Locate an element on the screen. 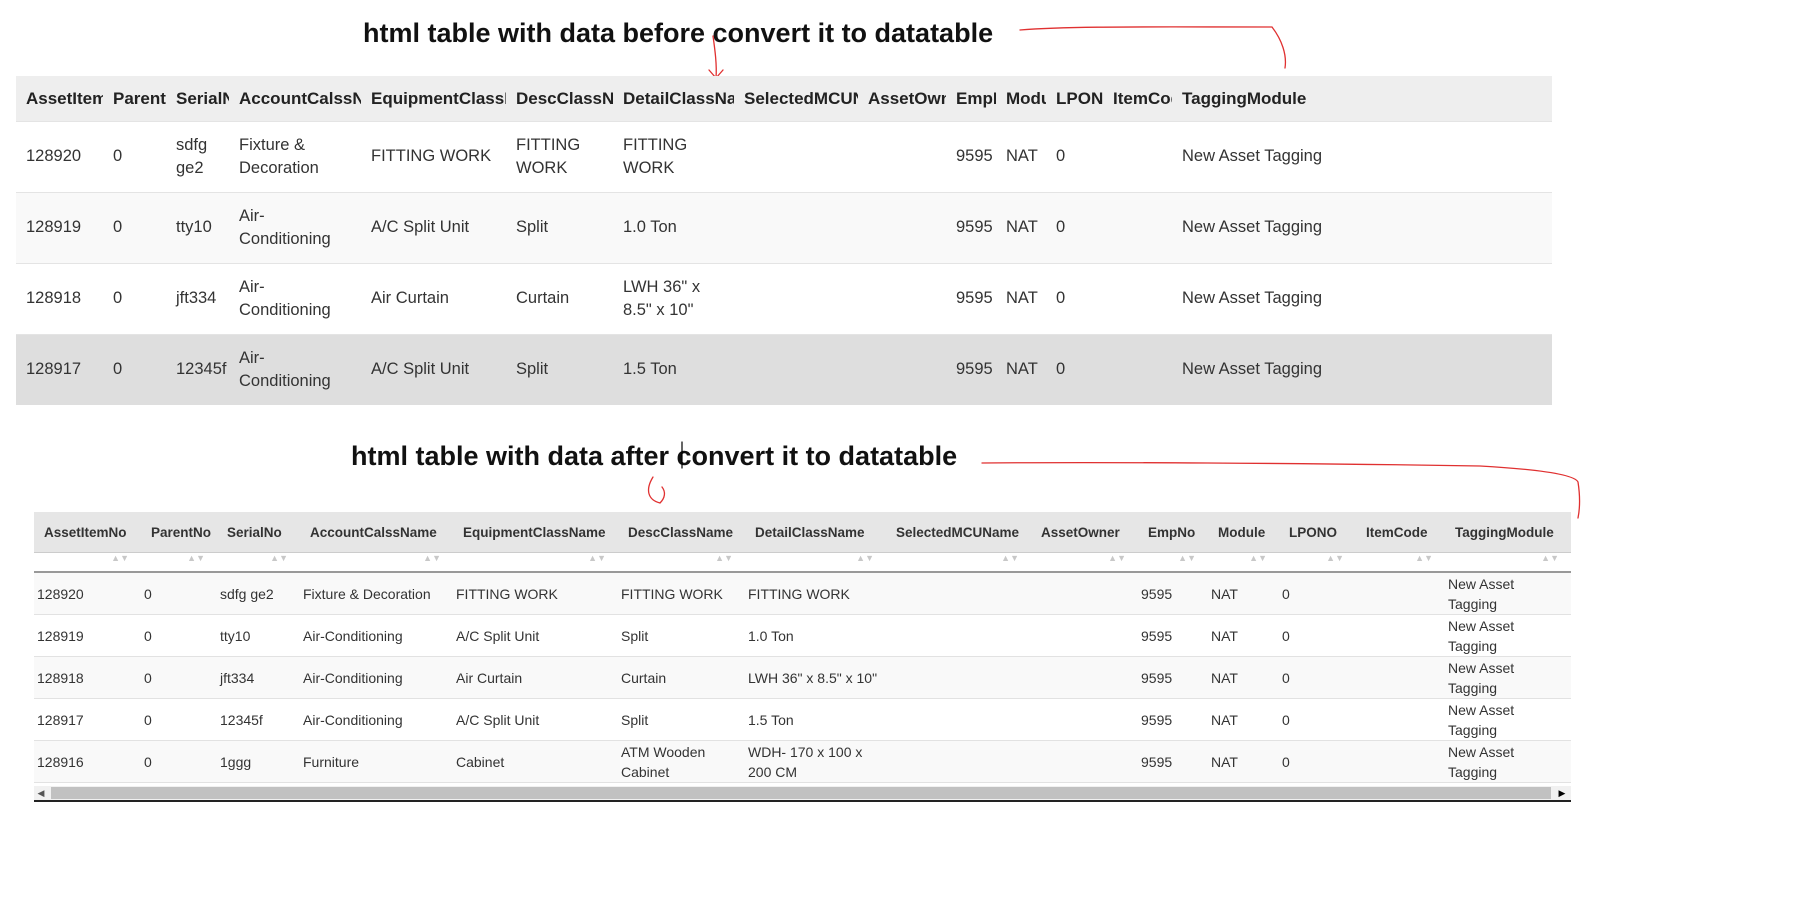 The height and width of the screenshot is (903, 1795). table-after-cell: 128920 is located at coordinates (87, 593).